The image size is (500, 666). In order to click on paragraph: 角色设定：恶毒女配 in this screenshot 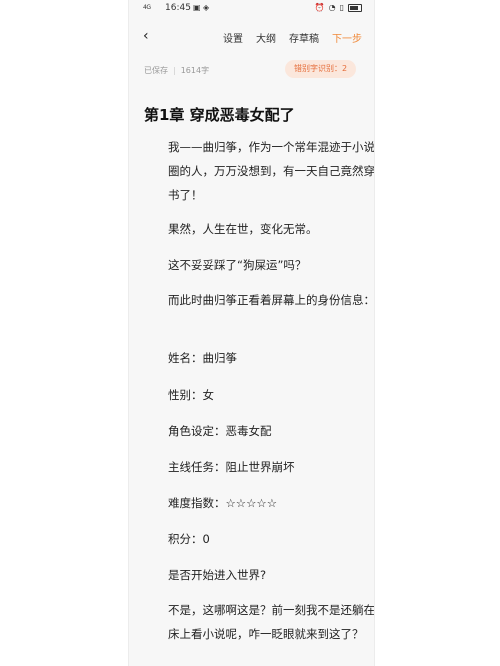, I will do `click(259, 431)`.